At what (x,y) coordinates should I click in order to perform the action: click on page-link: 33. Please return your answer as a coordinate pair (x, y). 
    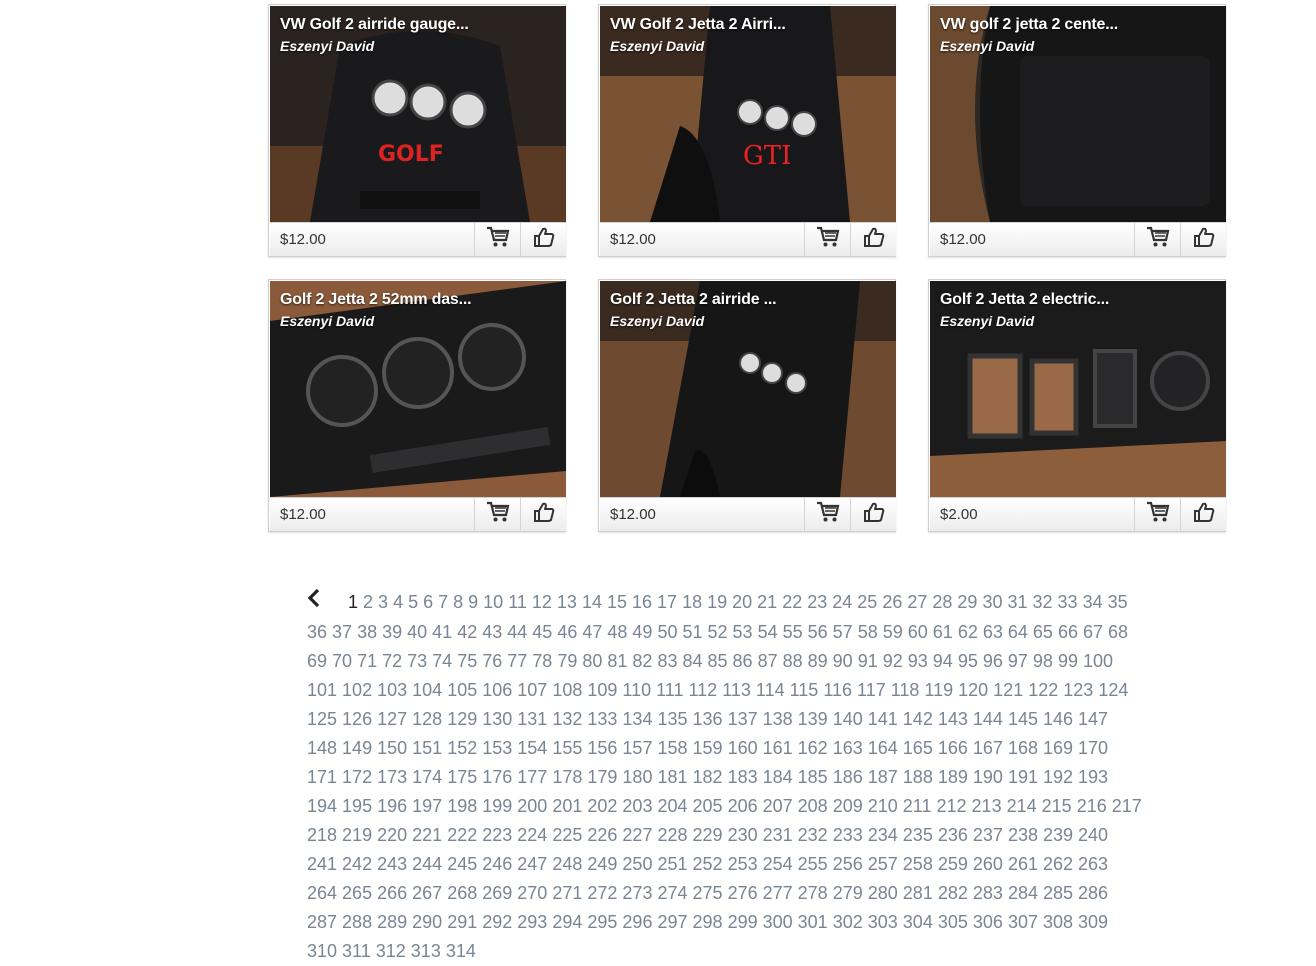
    Looking at the image, I should click on (1068, 602).